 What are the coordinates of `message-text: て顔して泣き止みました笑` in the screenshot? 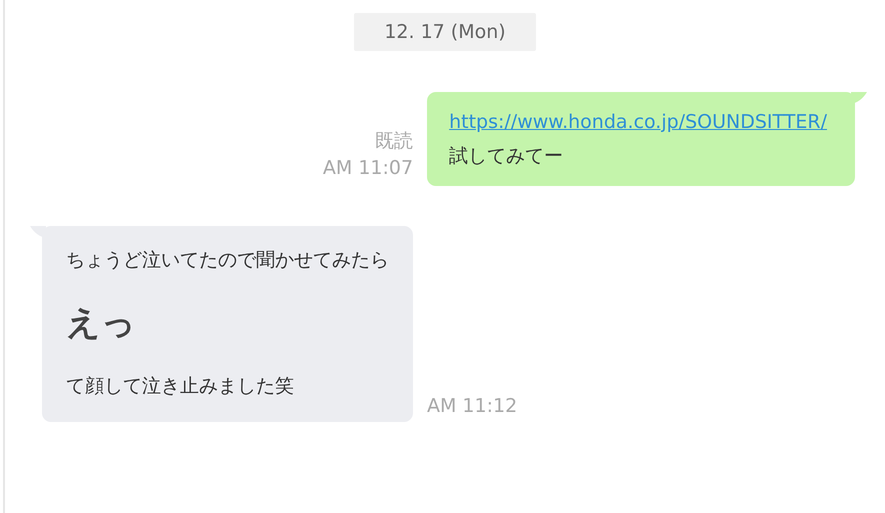 It's located at (180, 386).